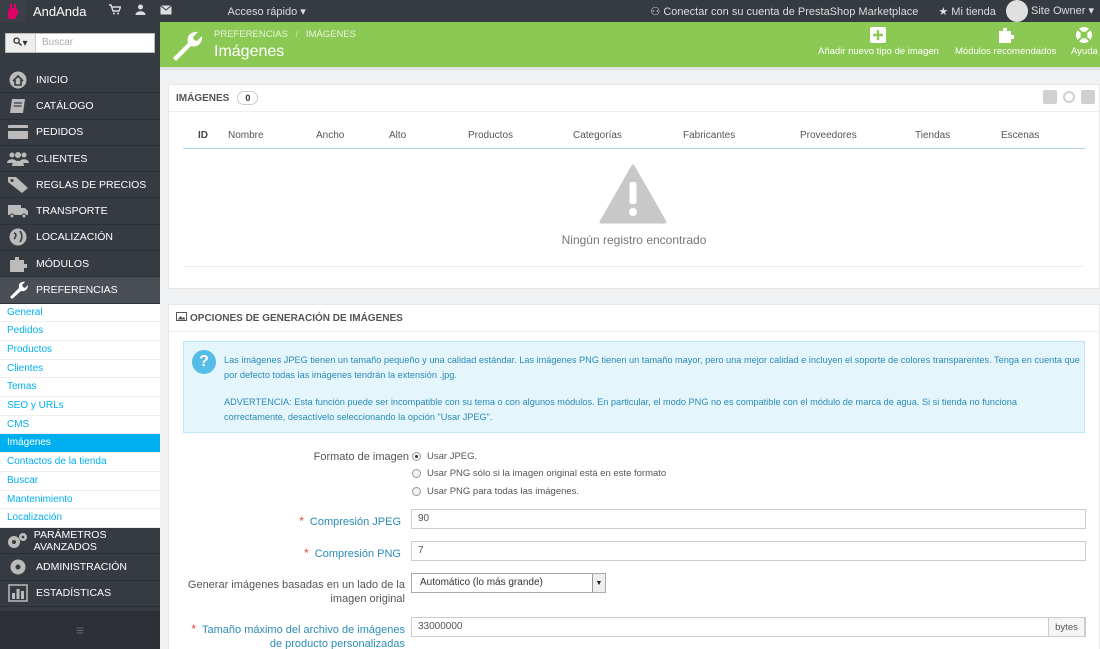  I want to click on column-header-escenas: Escenas, so click(1020, 135).